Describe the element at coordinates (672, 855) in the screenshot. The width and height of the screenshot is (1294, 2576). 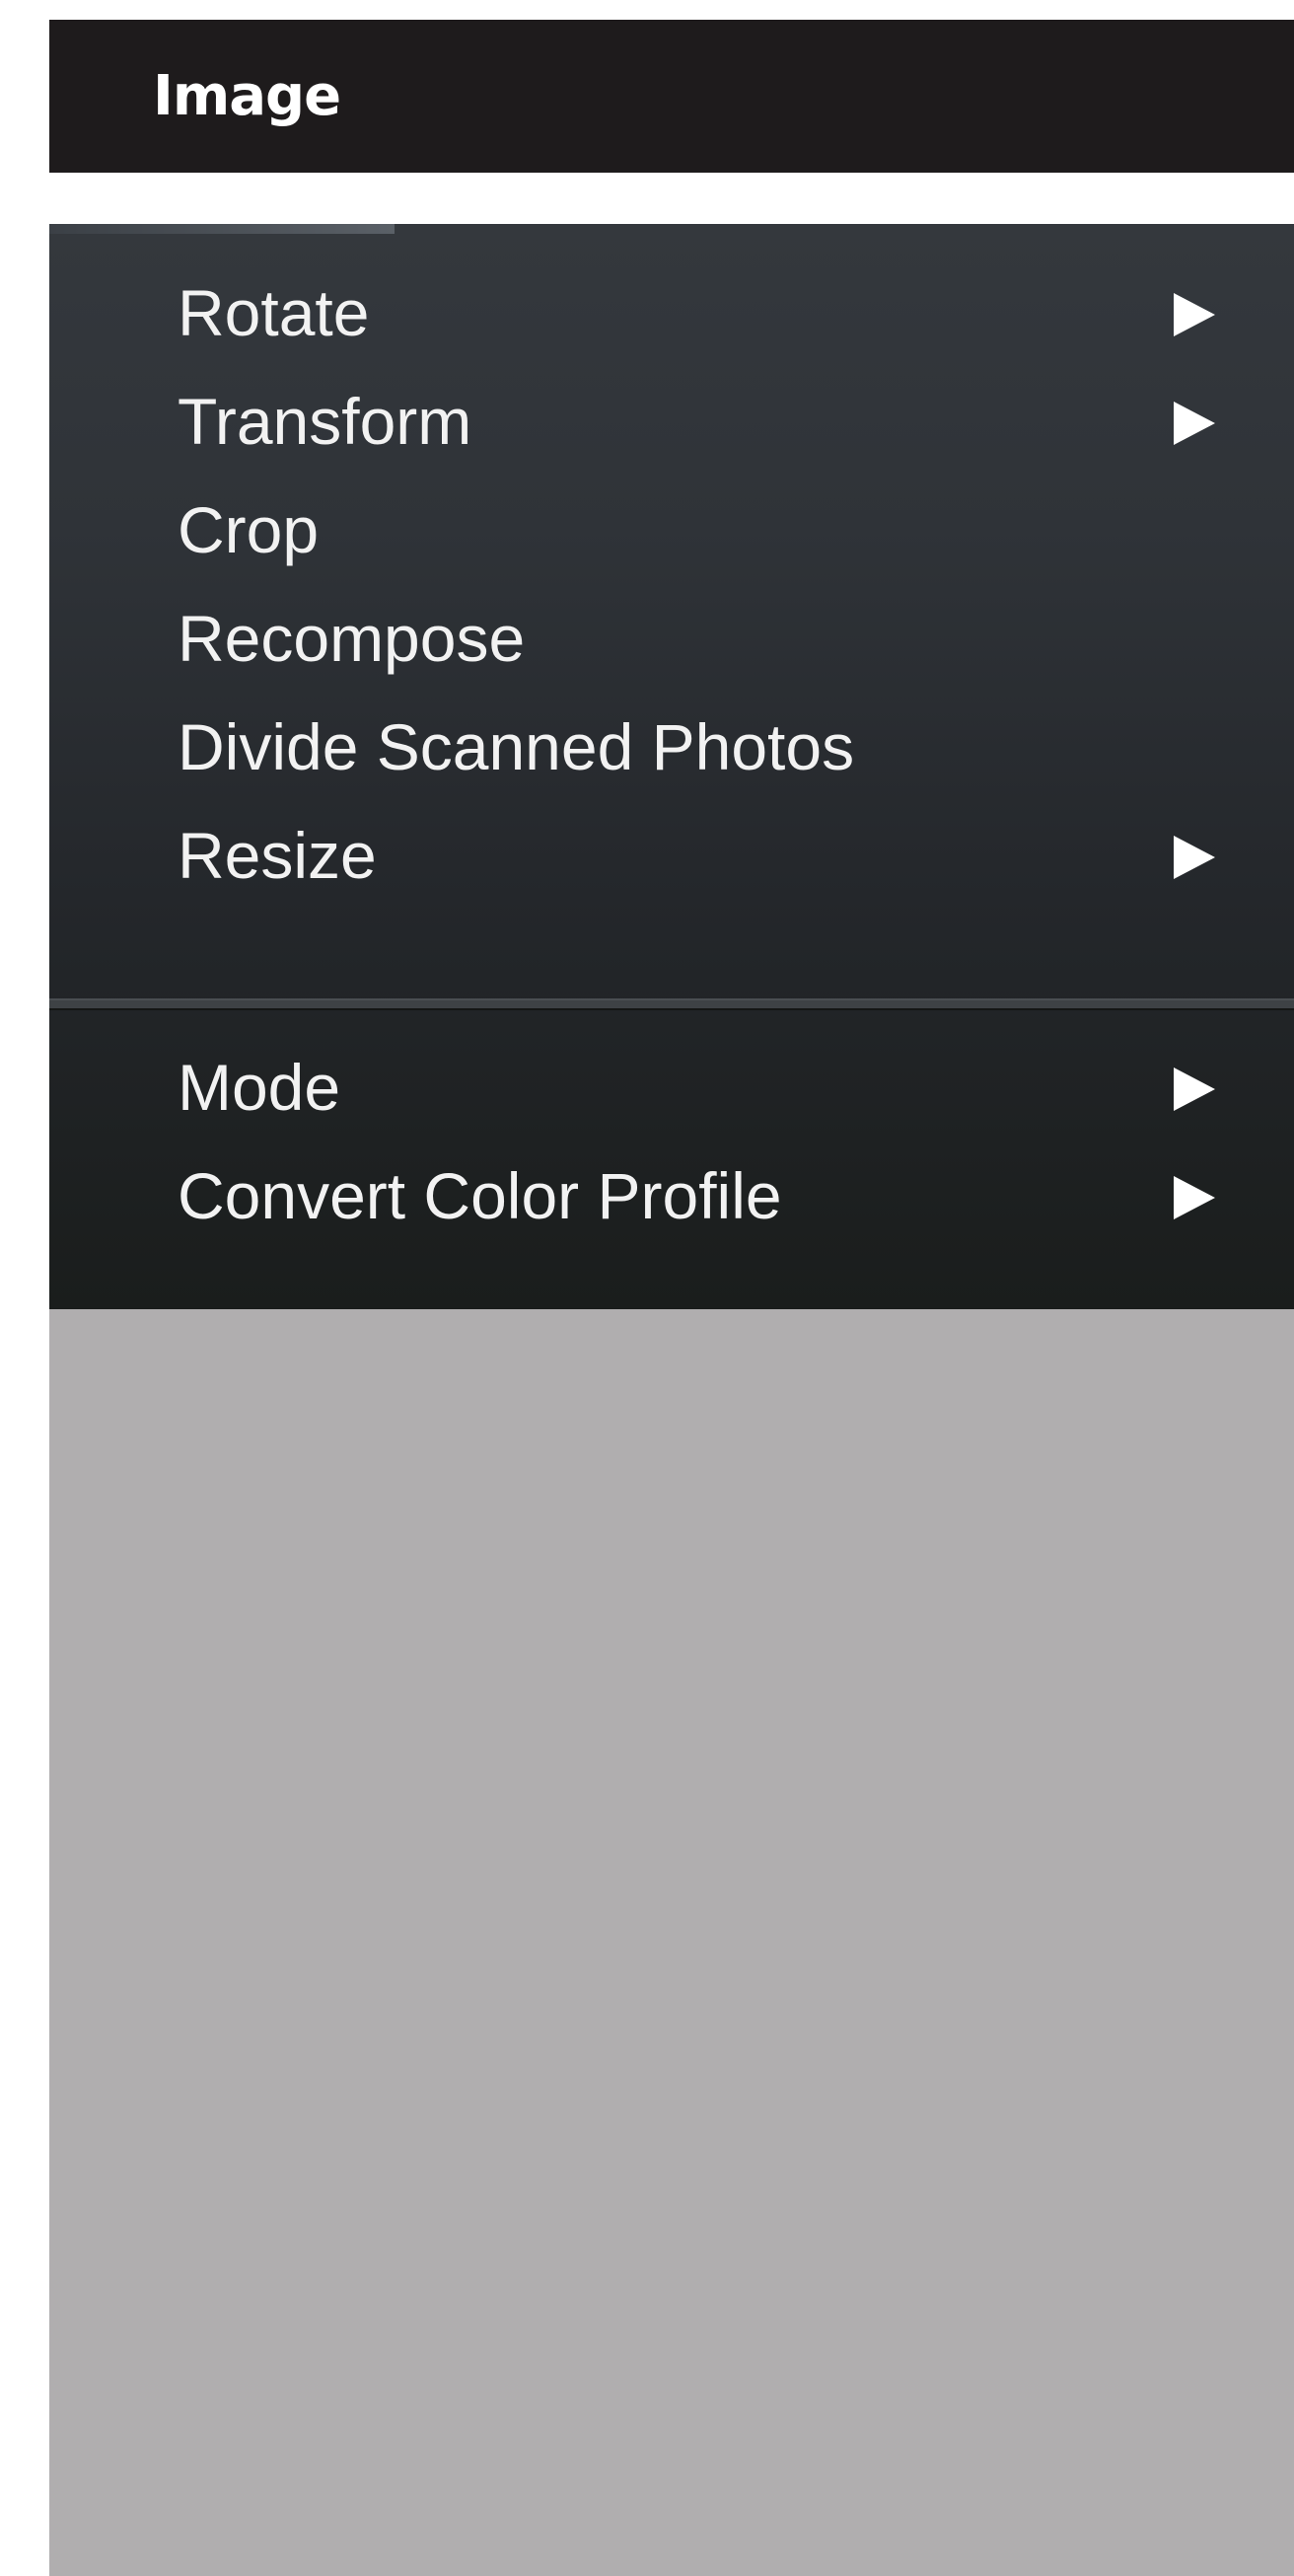
I see `menu-item-resize: Resize` at that location.